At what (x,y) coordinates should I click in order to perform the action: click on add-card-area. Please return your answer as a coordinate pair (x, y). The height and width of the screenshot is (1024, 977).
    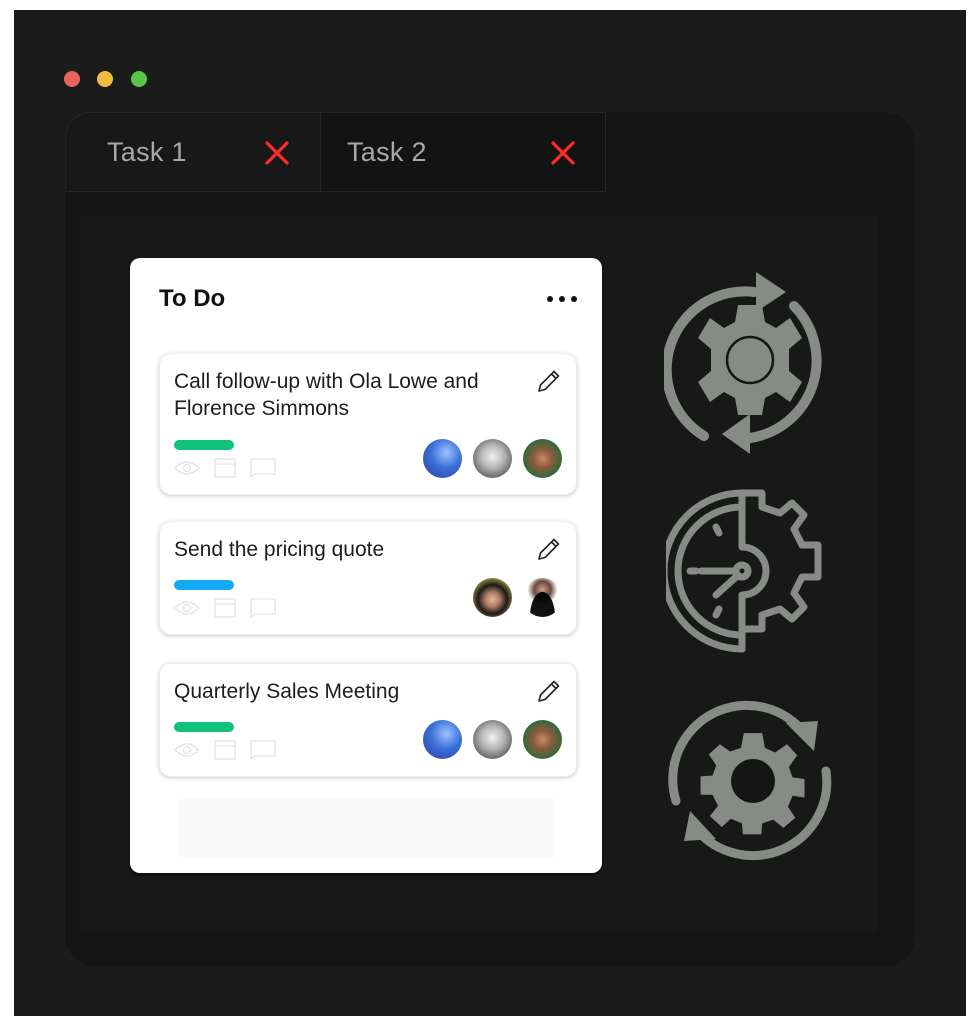
    Looking at the image, I should click on (367, 828).